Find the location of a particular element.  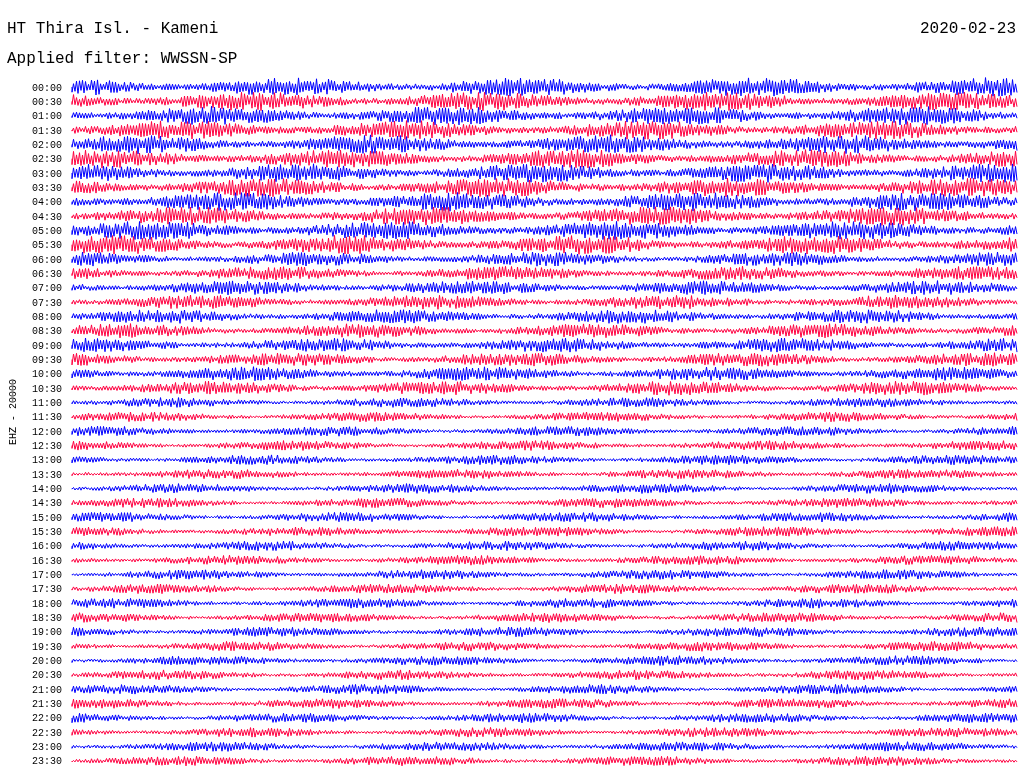

time-label: 21:00 is located at coordinates (47, 690).